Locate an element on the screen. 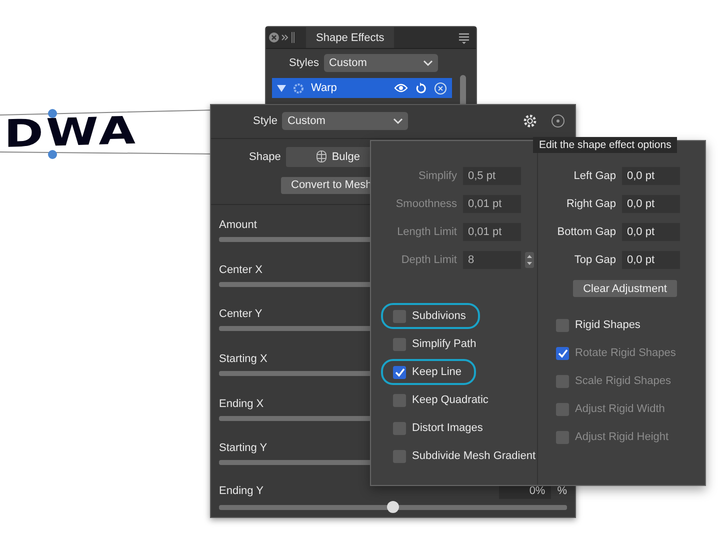 This screenshot has width=720, height=534. checkbox-label: Subdivions is located at coordinates (439, 316).